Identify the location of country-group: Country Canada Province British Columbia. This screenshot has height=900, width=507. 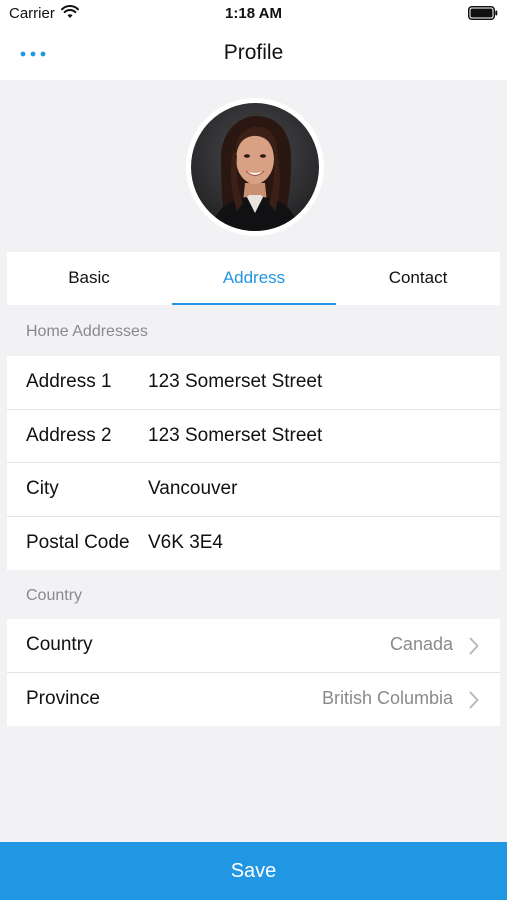
(253, 672).